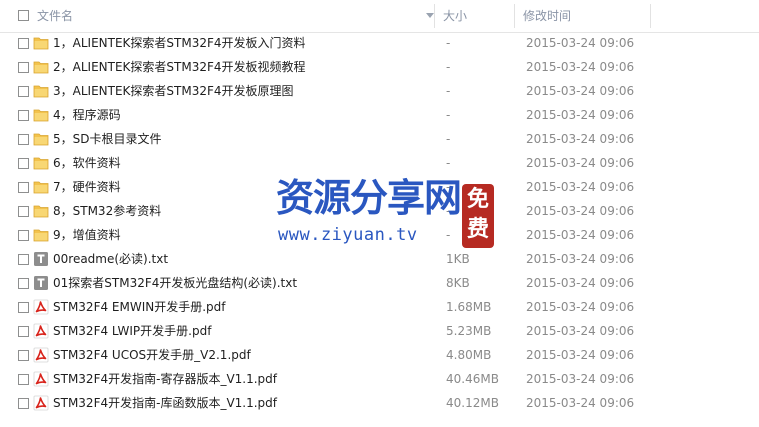  Describe the element at coordinates (430, 15) in the screenshot. I see `sort-down-icon` at that location.